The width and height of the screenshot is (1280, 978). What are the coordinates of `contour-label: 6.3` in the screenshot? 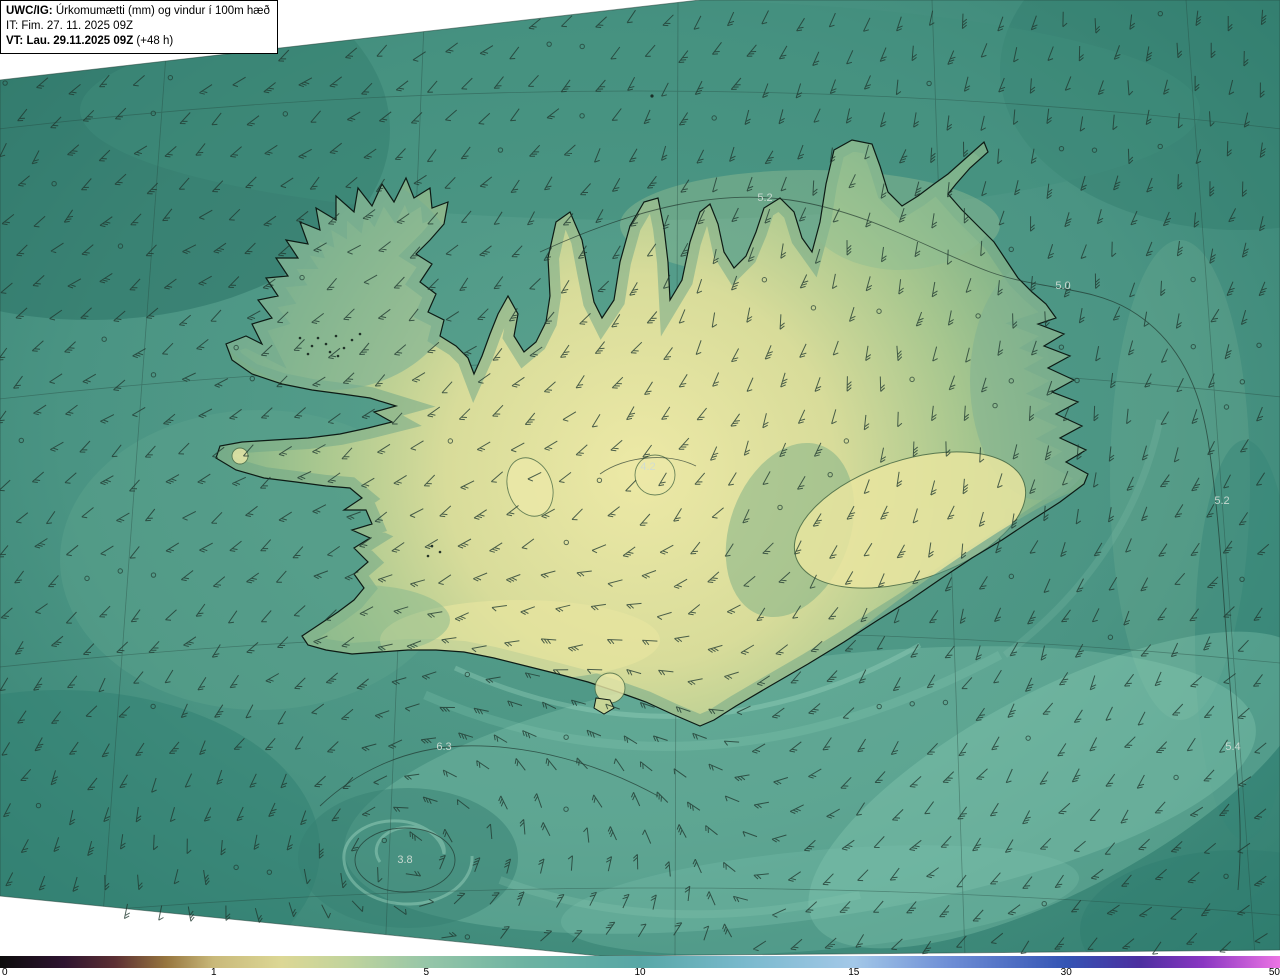 It's located at (443, 747).